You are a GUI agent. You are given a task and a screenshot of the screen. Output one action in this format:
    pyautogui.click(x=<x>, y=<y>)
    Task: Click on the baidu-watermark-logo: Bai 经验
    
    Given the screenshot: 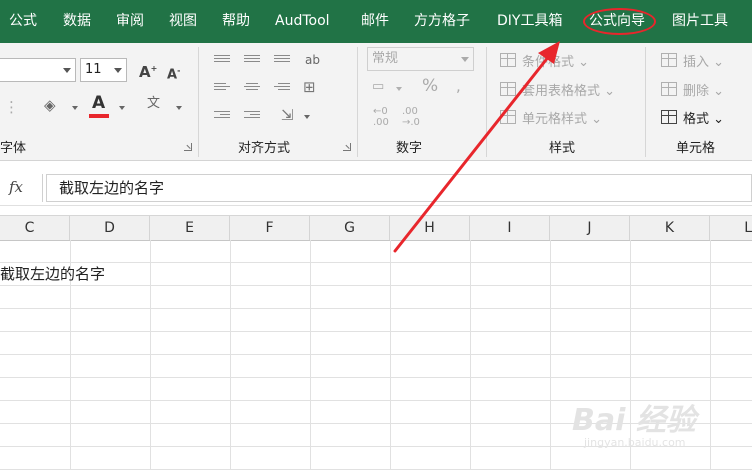 What is the action you would take?
    pyautogui.click(x=634, y=420)
    